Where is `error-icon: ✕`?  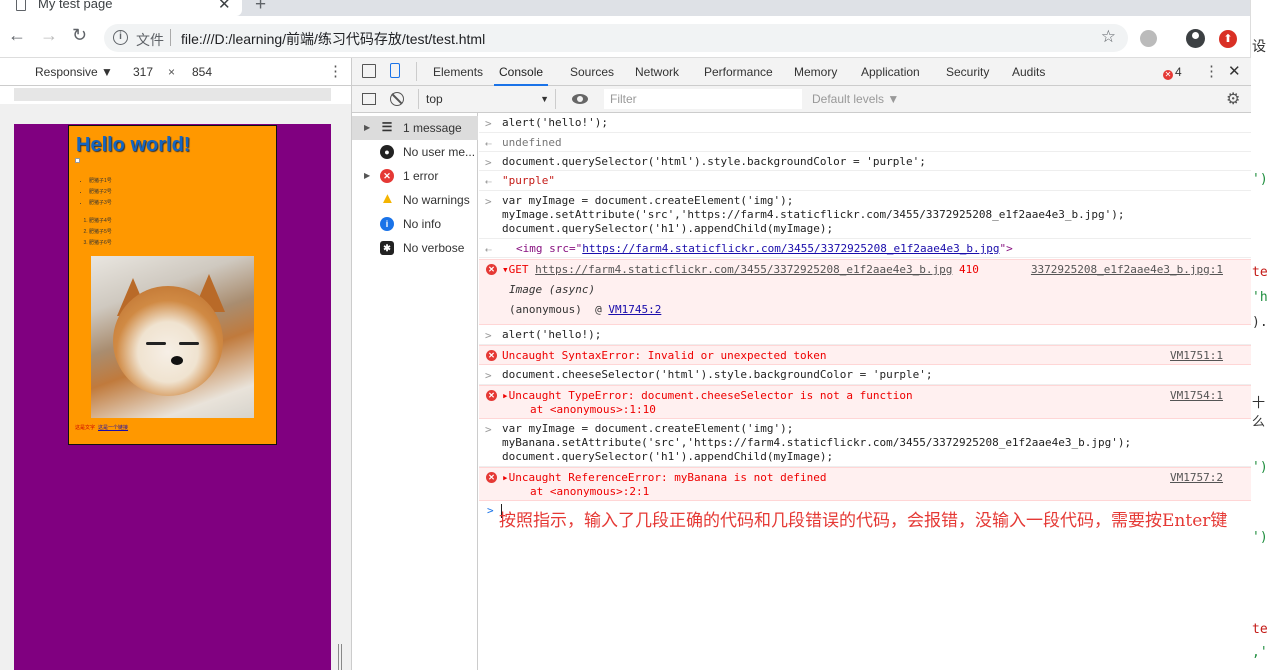 error-icon: ✕ is located at coordinates (1168, 75).